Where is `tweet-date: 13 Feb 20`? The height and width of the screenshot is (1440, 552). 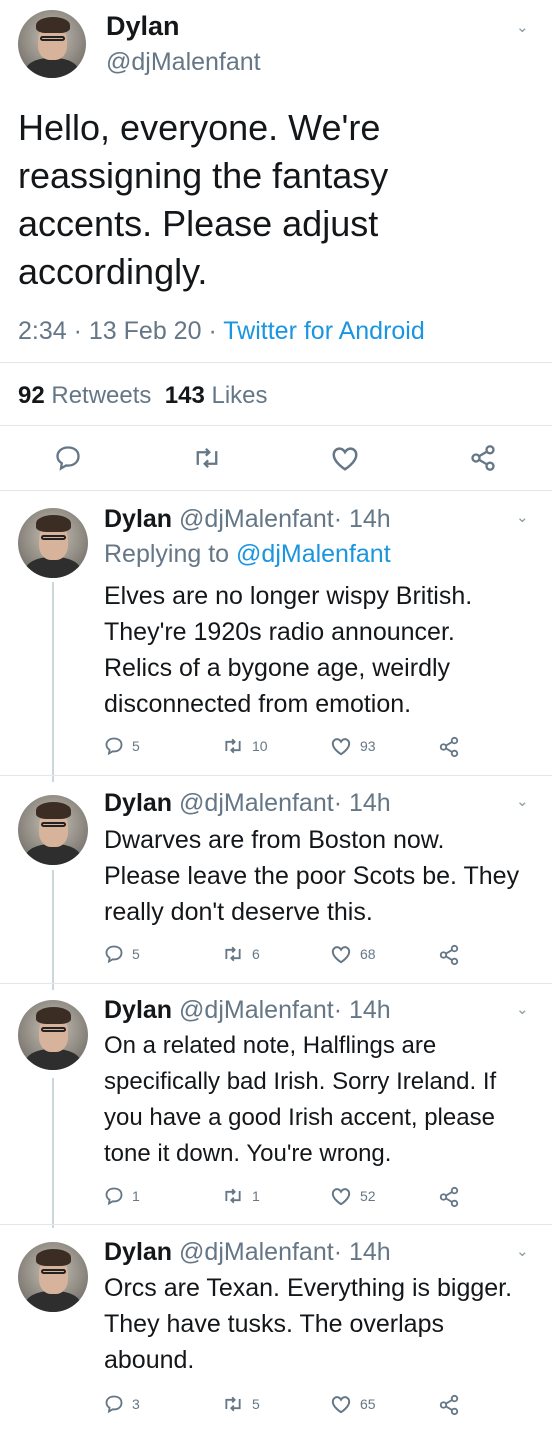 tweet-date: 13 Feb 20 is located at coordinates (145, 331).